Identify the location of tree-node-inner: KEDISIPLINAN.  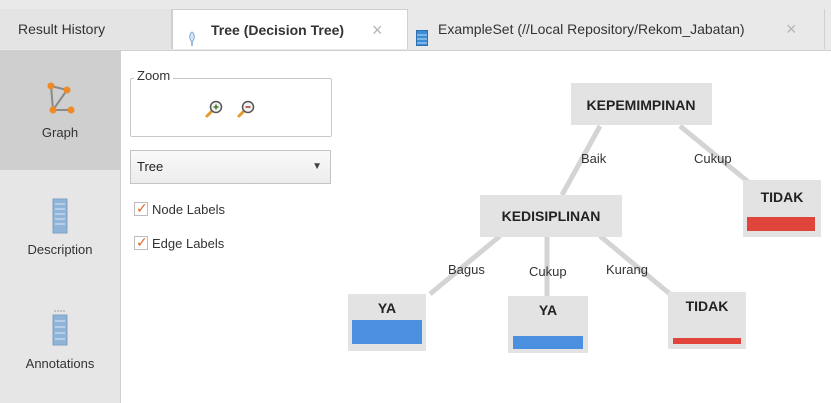
(551, 216).